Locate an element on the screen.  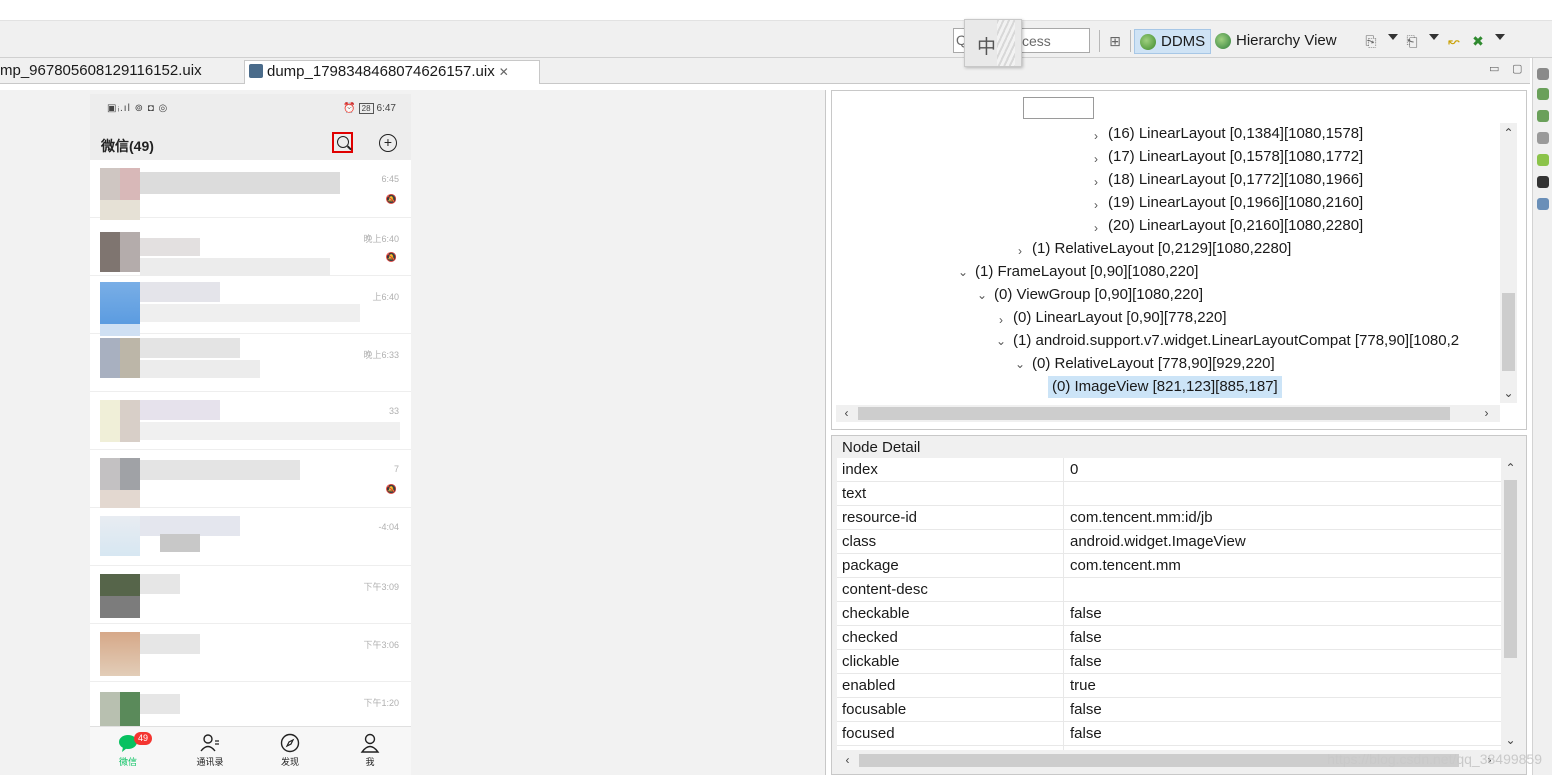
filter-input is located at coordinates (1058, 108).